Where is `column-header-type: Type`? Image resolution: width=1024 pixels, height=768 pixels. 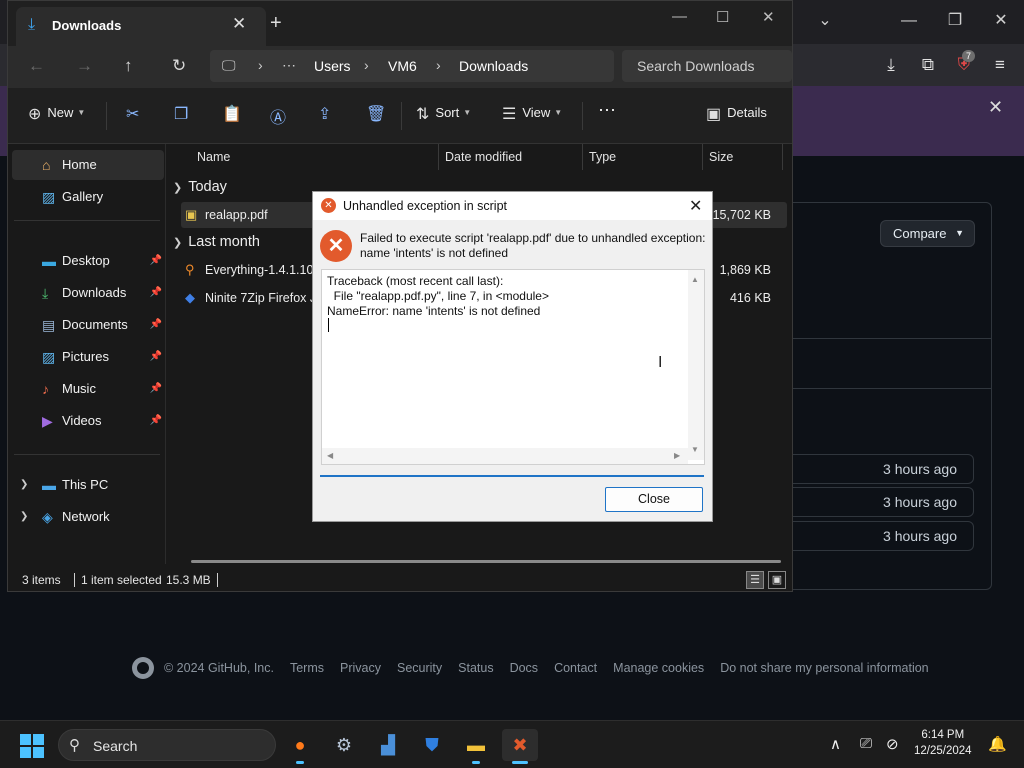
column-header-type: Type is located at coordinates (602, 157).